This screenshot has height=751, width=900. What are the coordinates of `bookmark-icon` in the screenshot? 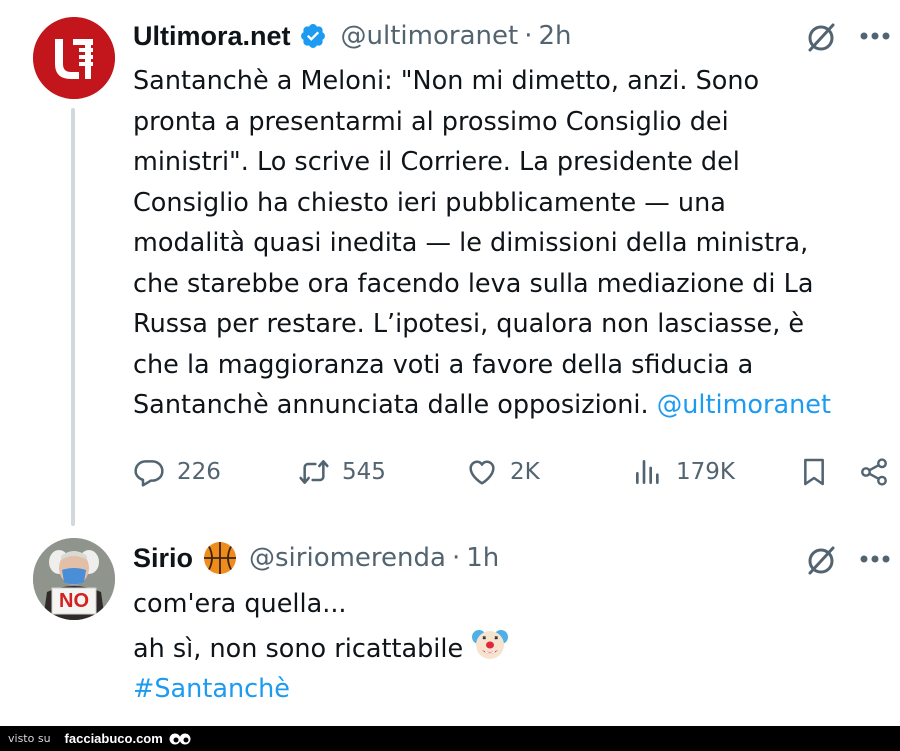 It's located at (814, 472).